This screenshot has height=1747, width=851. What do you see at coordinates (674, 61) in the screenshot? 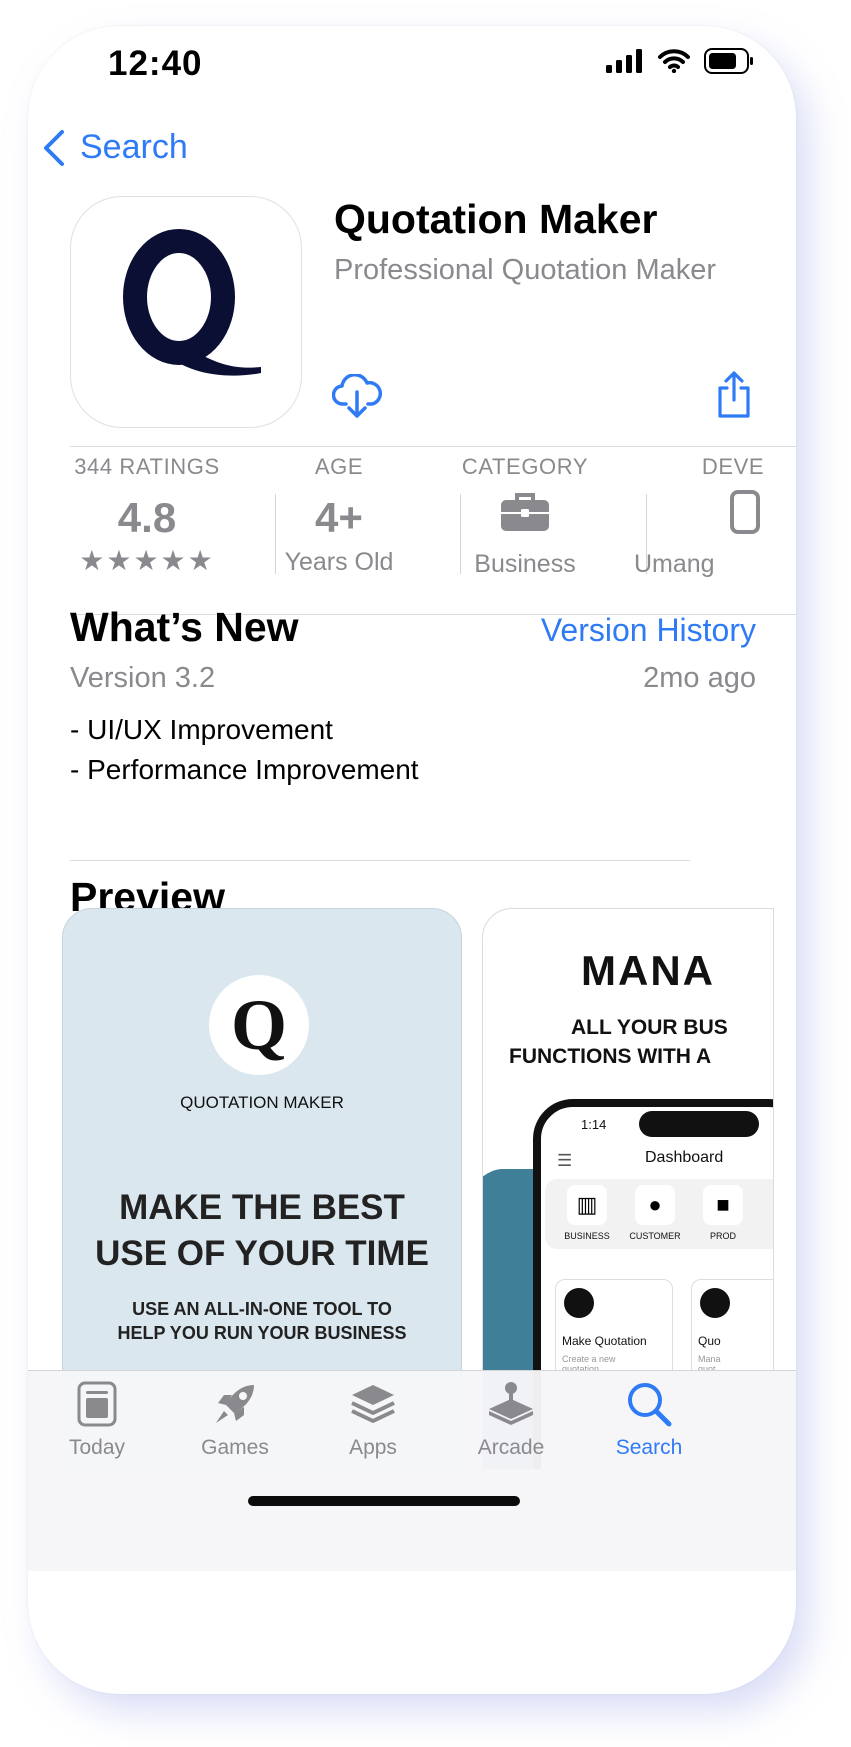
I see `wifi-icon` at bounding box center [674, 61].